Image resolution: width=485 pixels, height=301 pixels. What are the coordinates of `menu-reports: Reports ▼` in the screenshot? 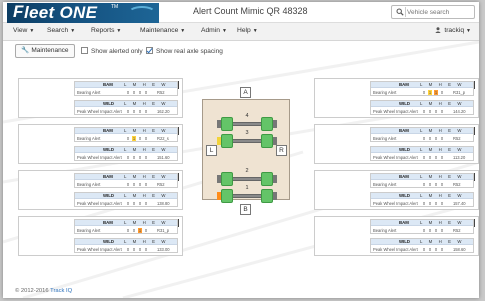 It's located at (106, 30).